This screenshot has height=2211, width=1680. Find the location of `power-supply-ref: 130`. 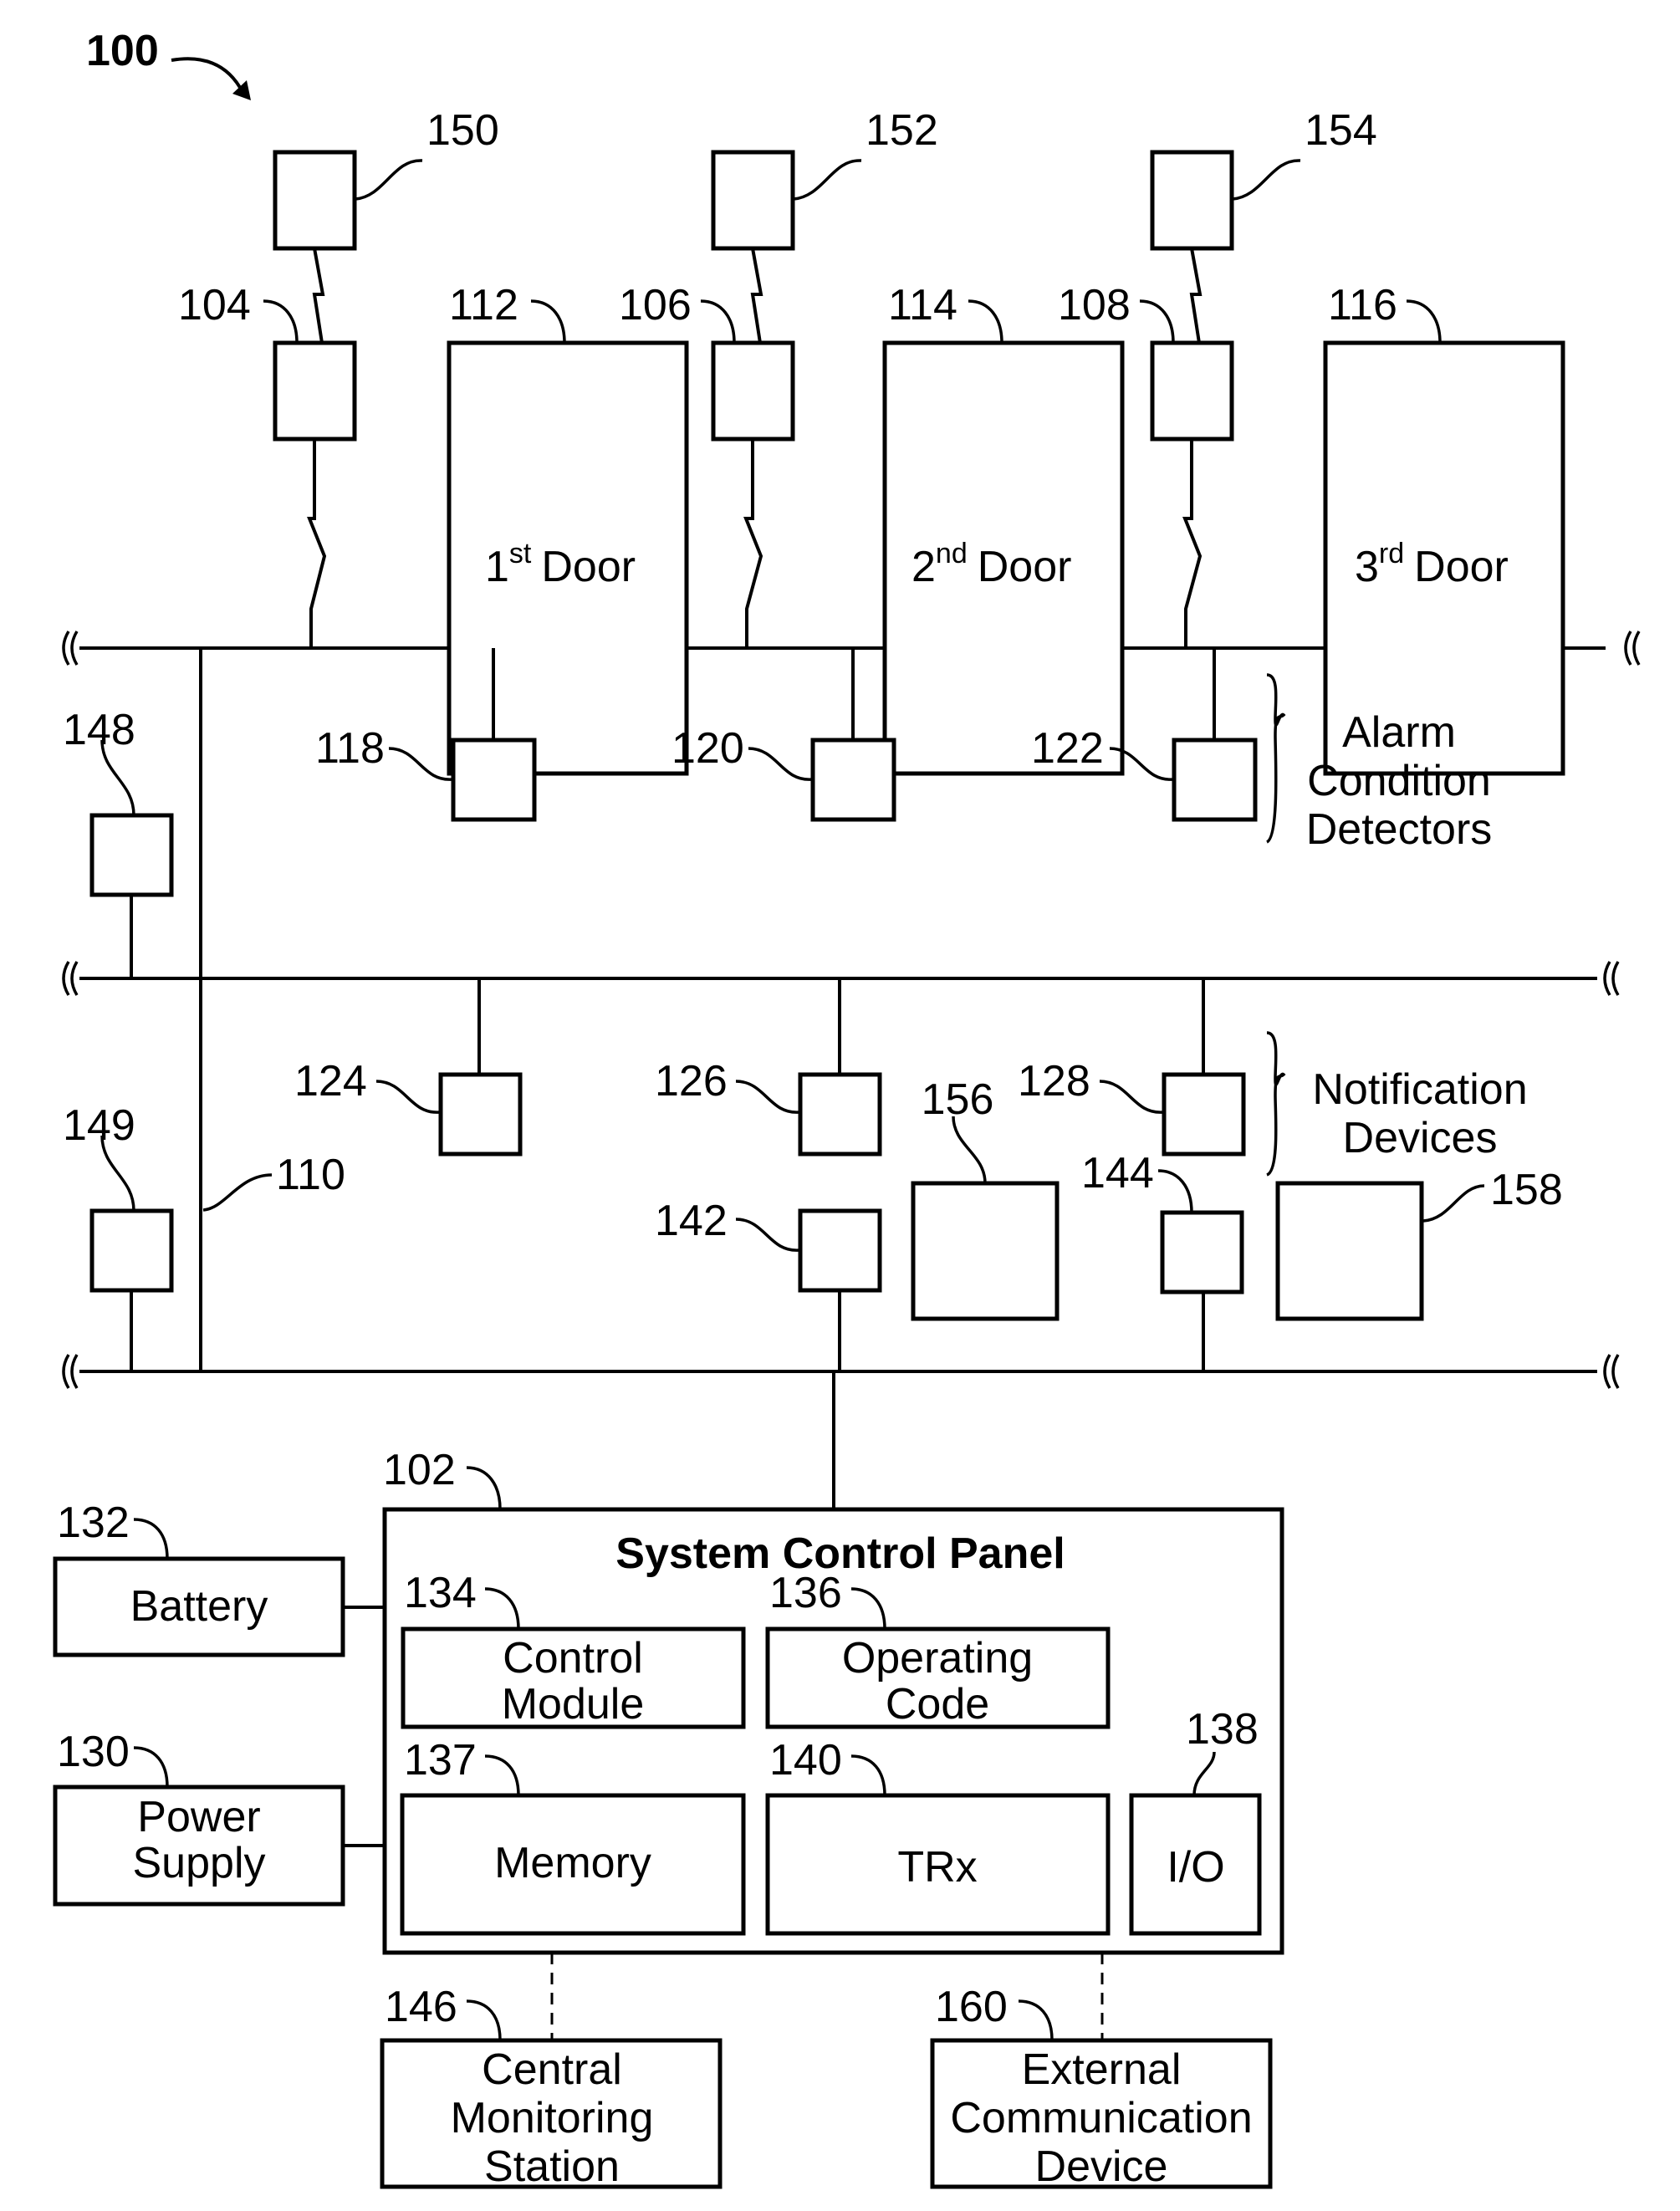

power-supply-ref: 130 is located at coordinates (93, 1752).